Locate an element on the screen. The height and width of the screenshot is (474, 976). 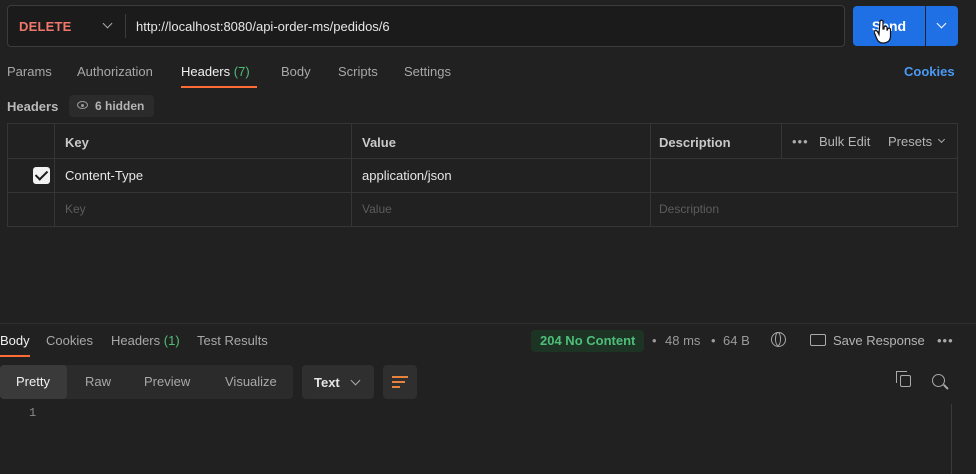
send-options-button is located at coordinates (942, 26).